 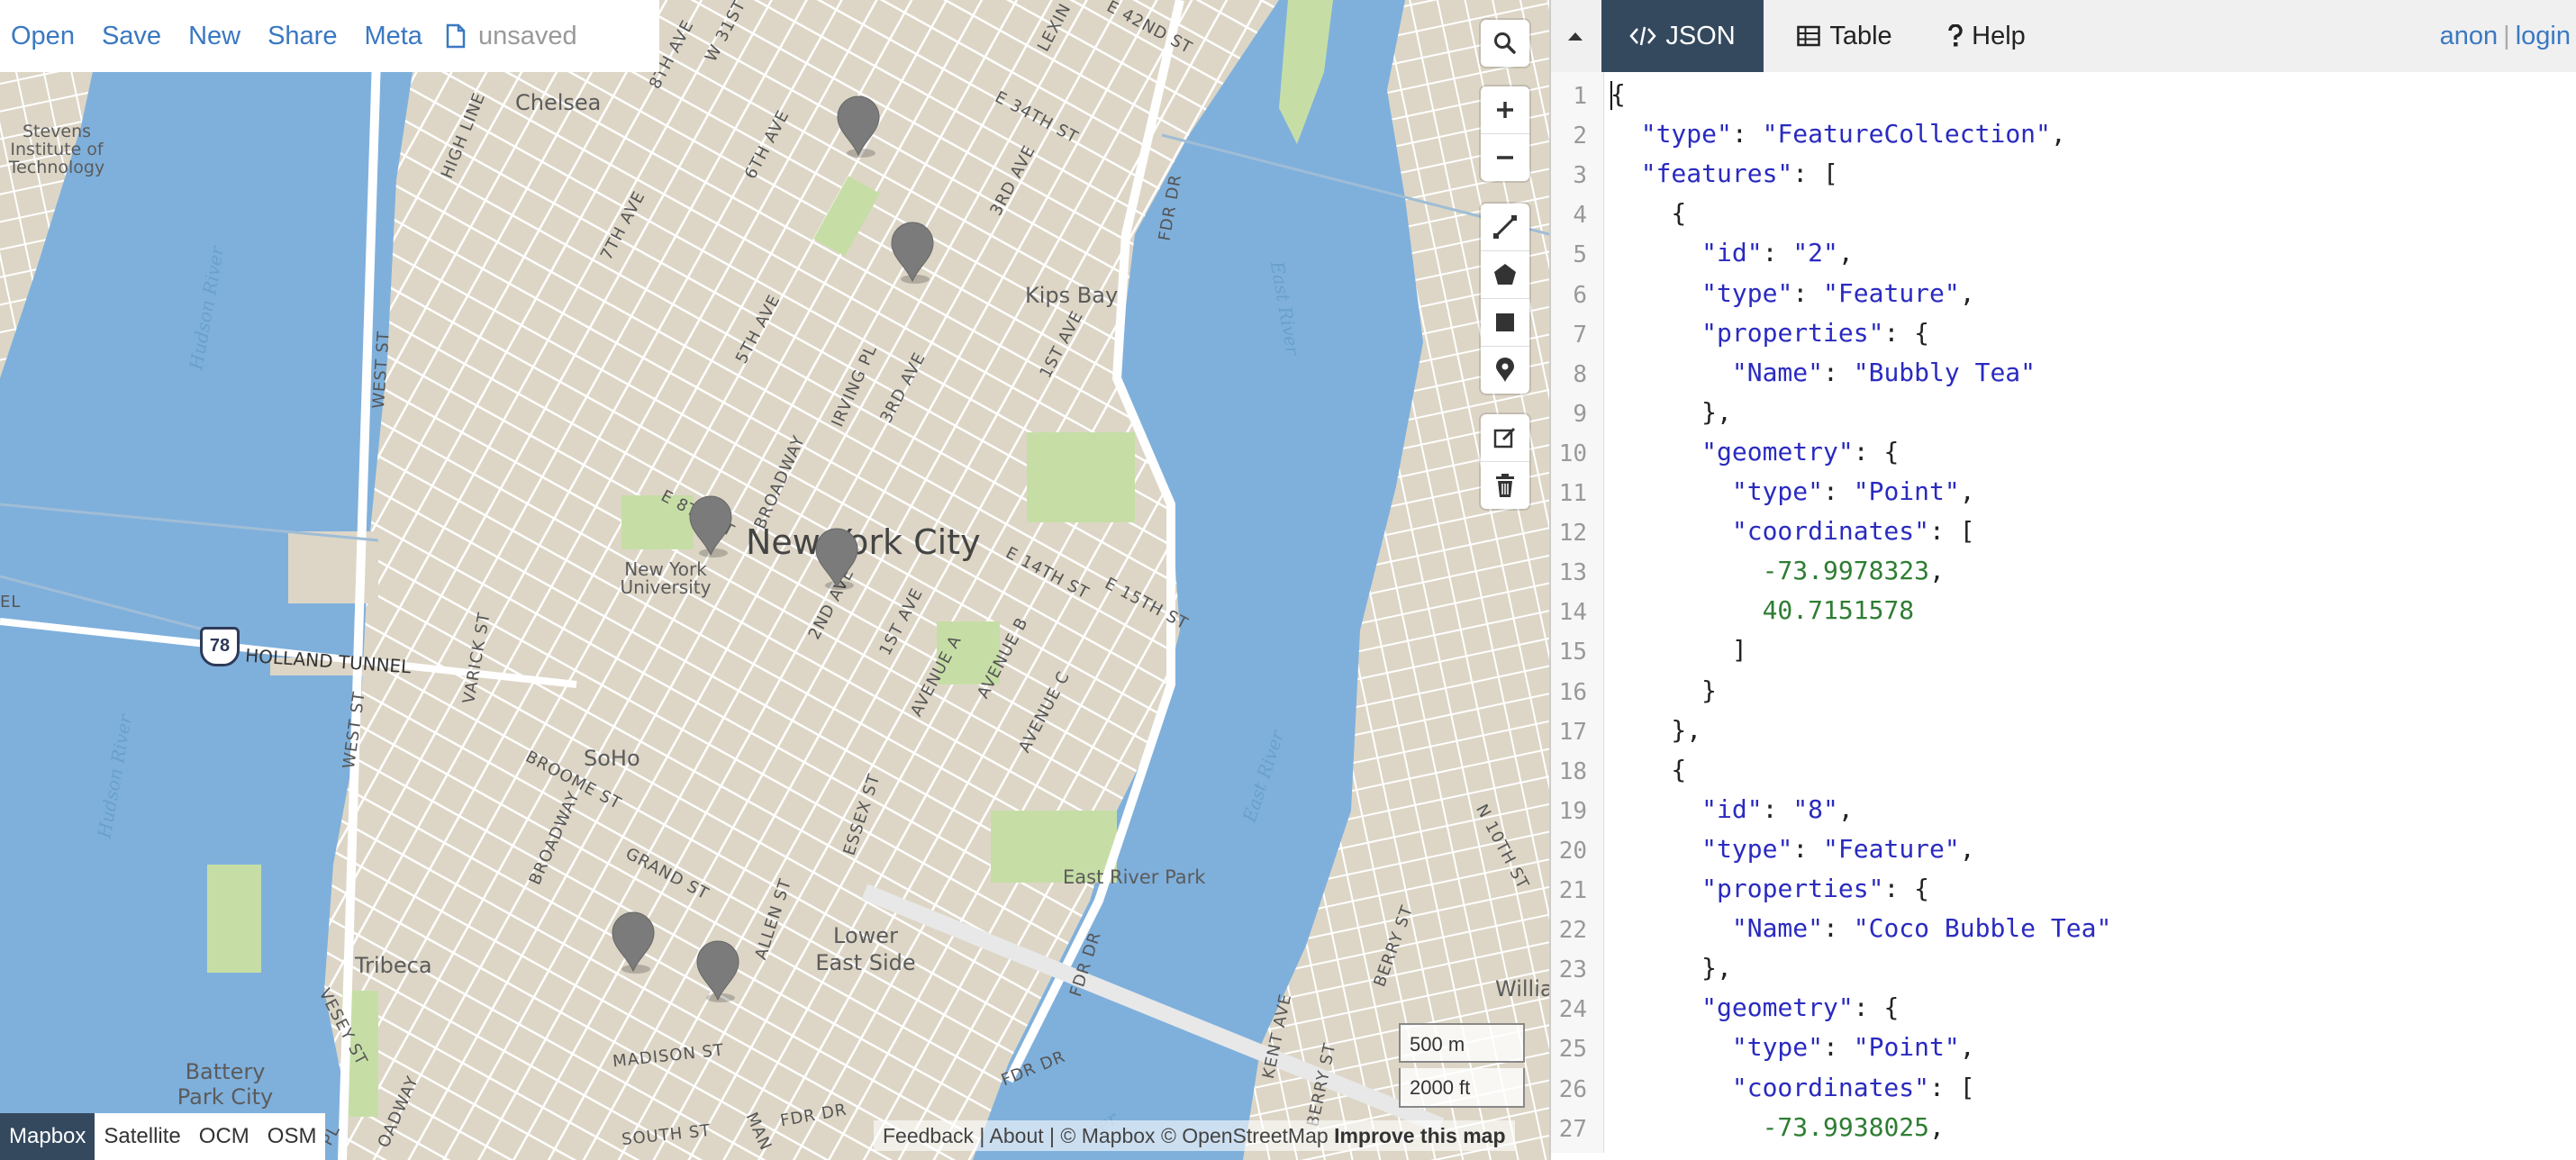 I want to click on search-icon, so click(x=1505, y=43).